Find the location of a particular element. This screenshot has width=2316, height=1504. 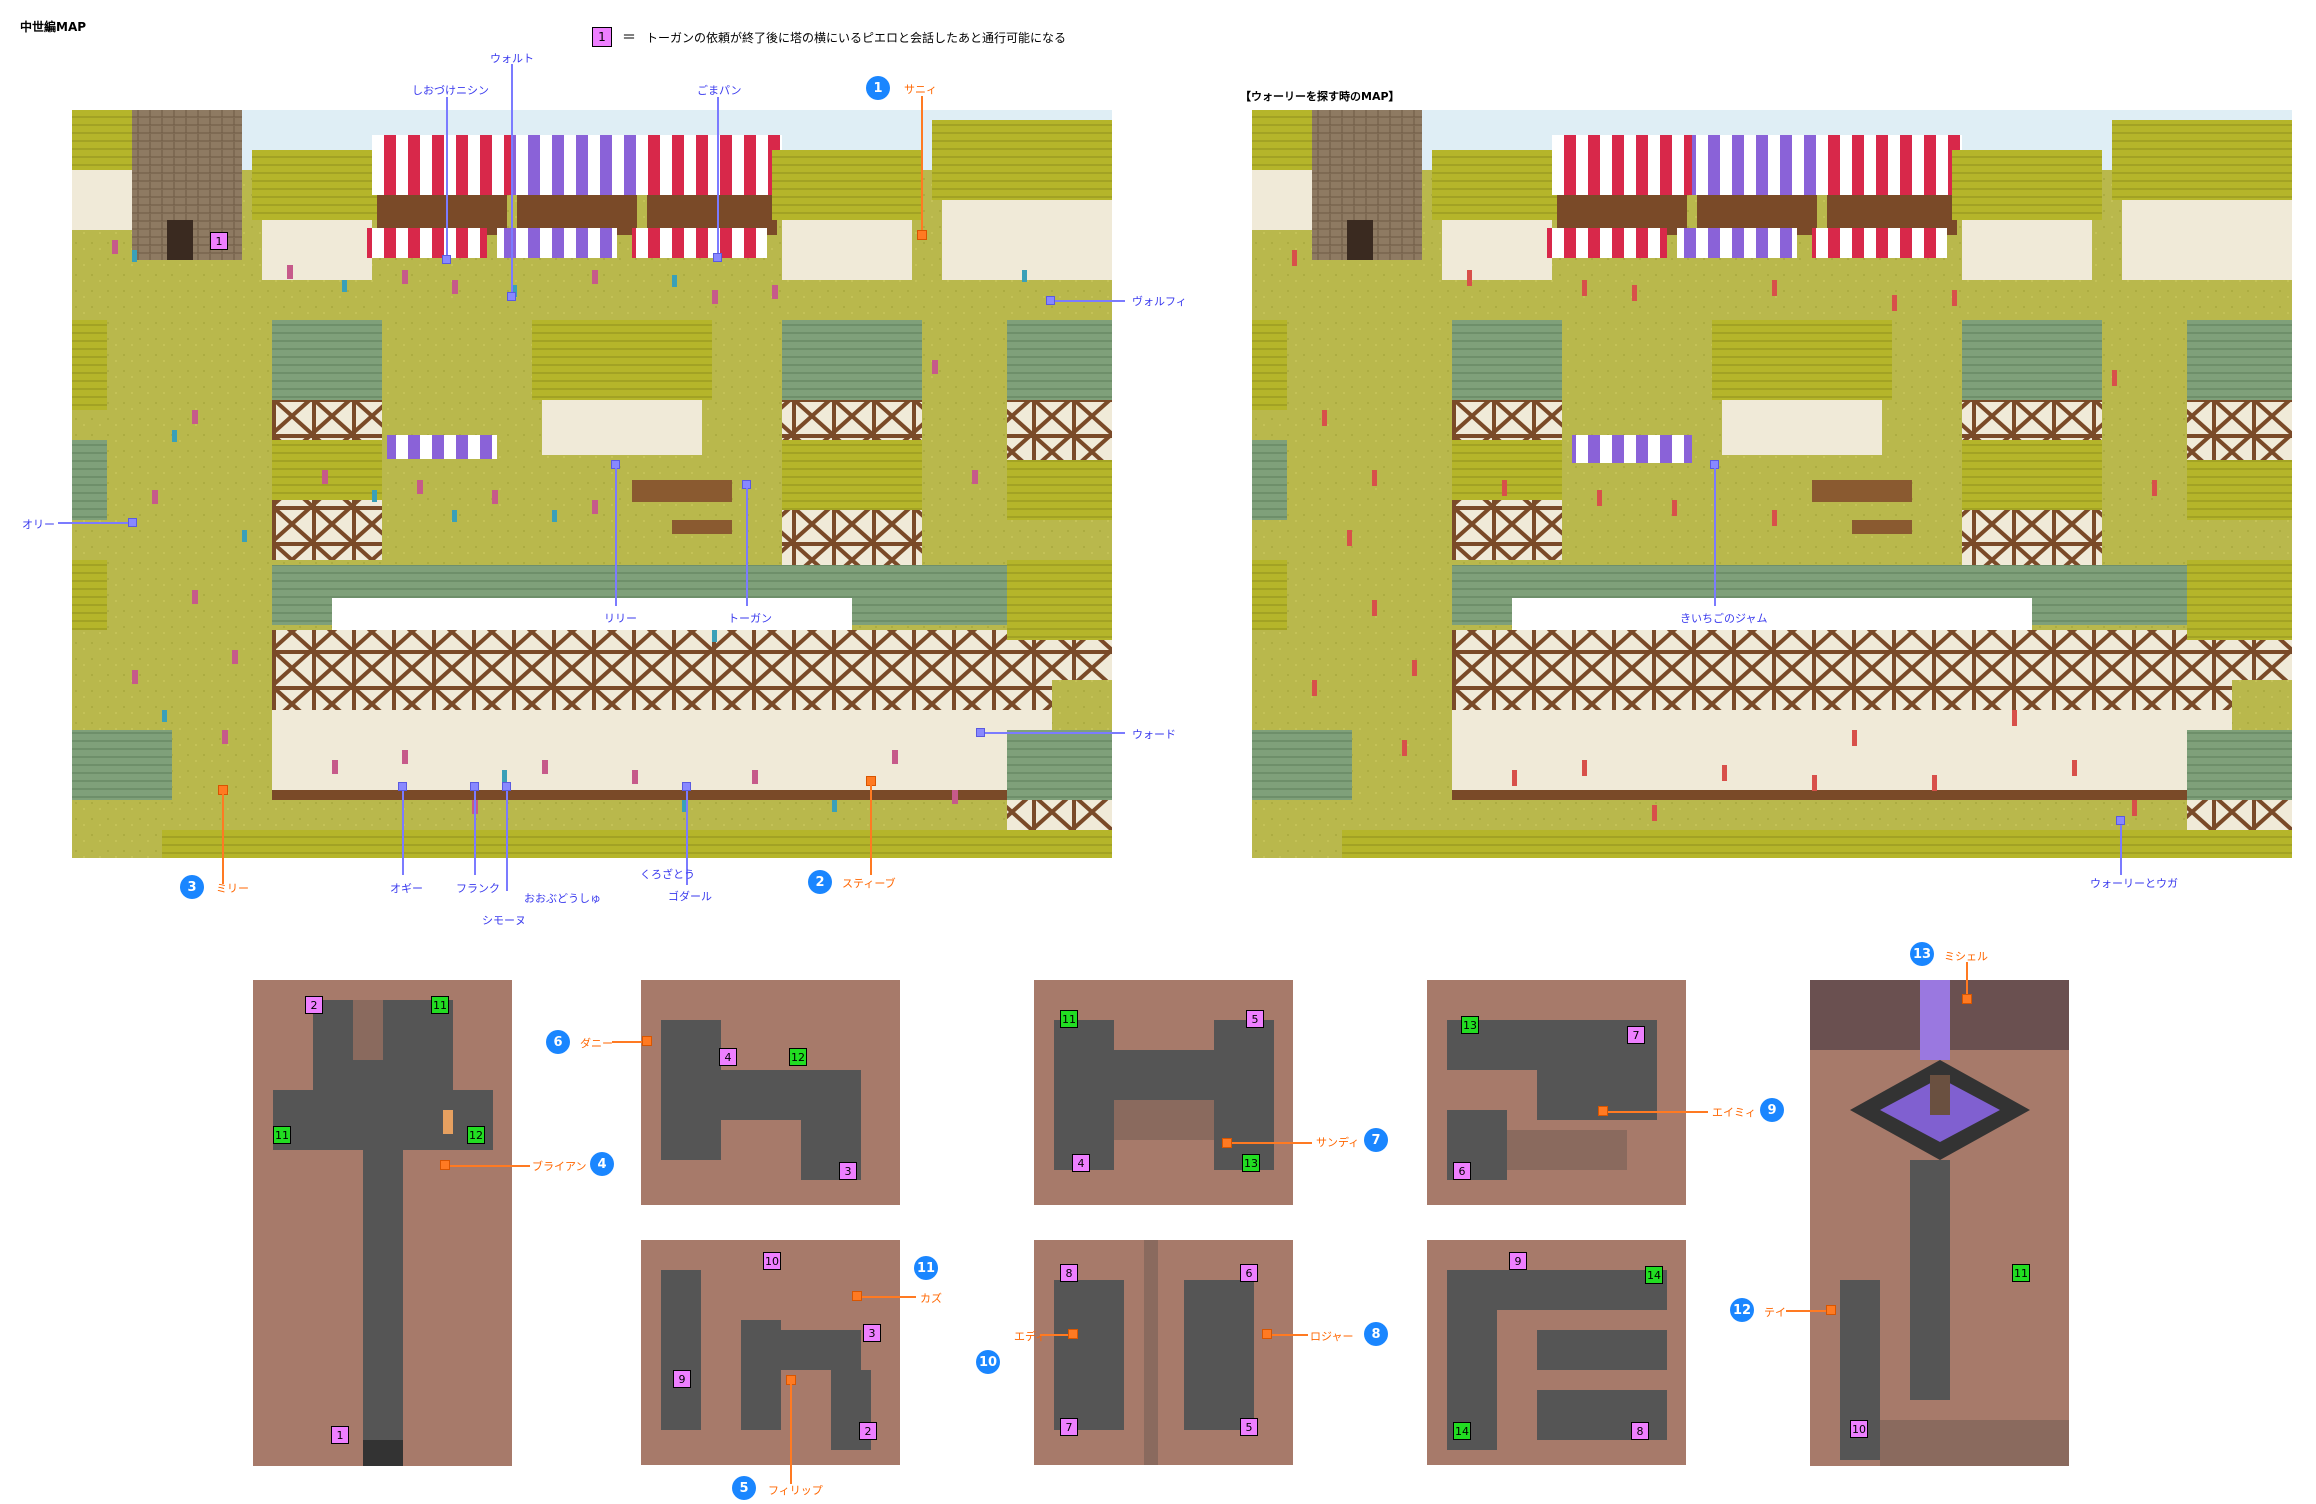

room-marker-4b: 4 is located at coordinates (1081, 1163).